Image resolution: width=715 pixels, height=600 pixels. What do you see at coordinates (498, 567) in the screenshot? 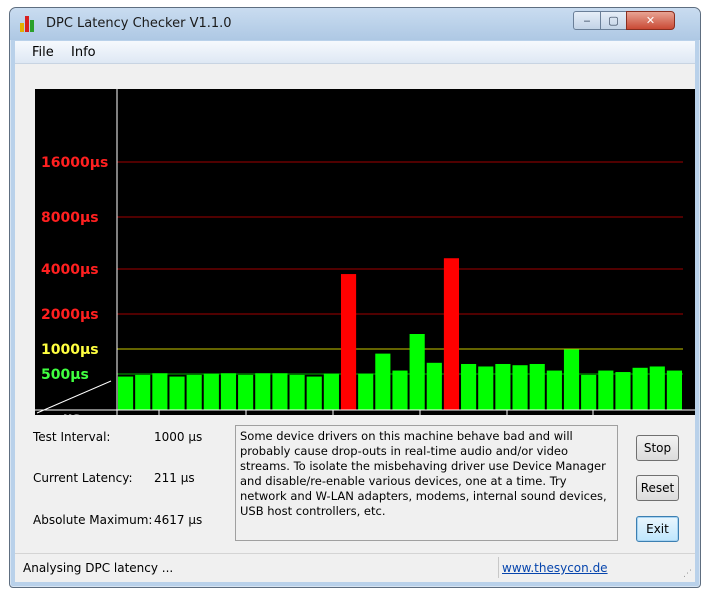
I see `status-separator` at bounding box center [498, 567].